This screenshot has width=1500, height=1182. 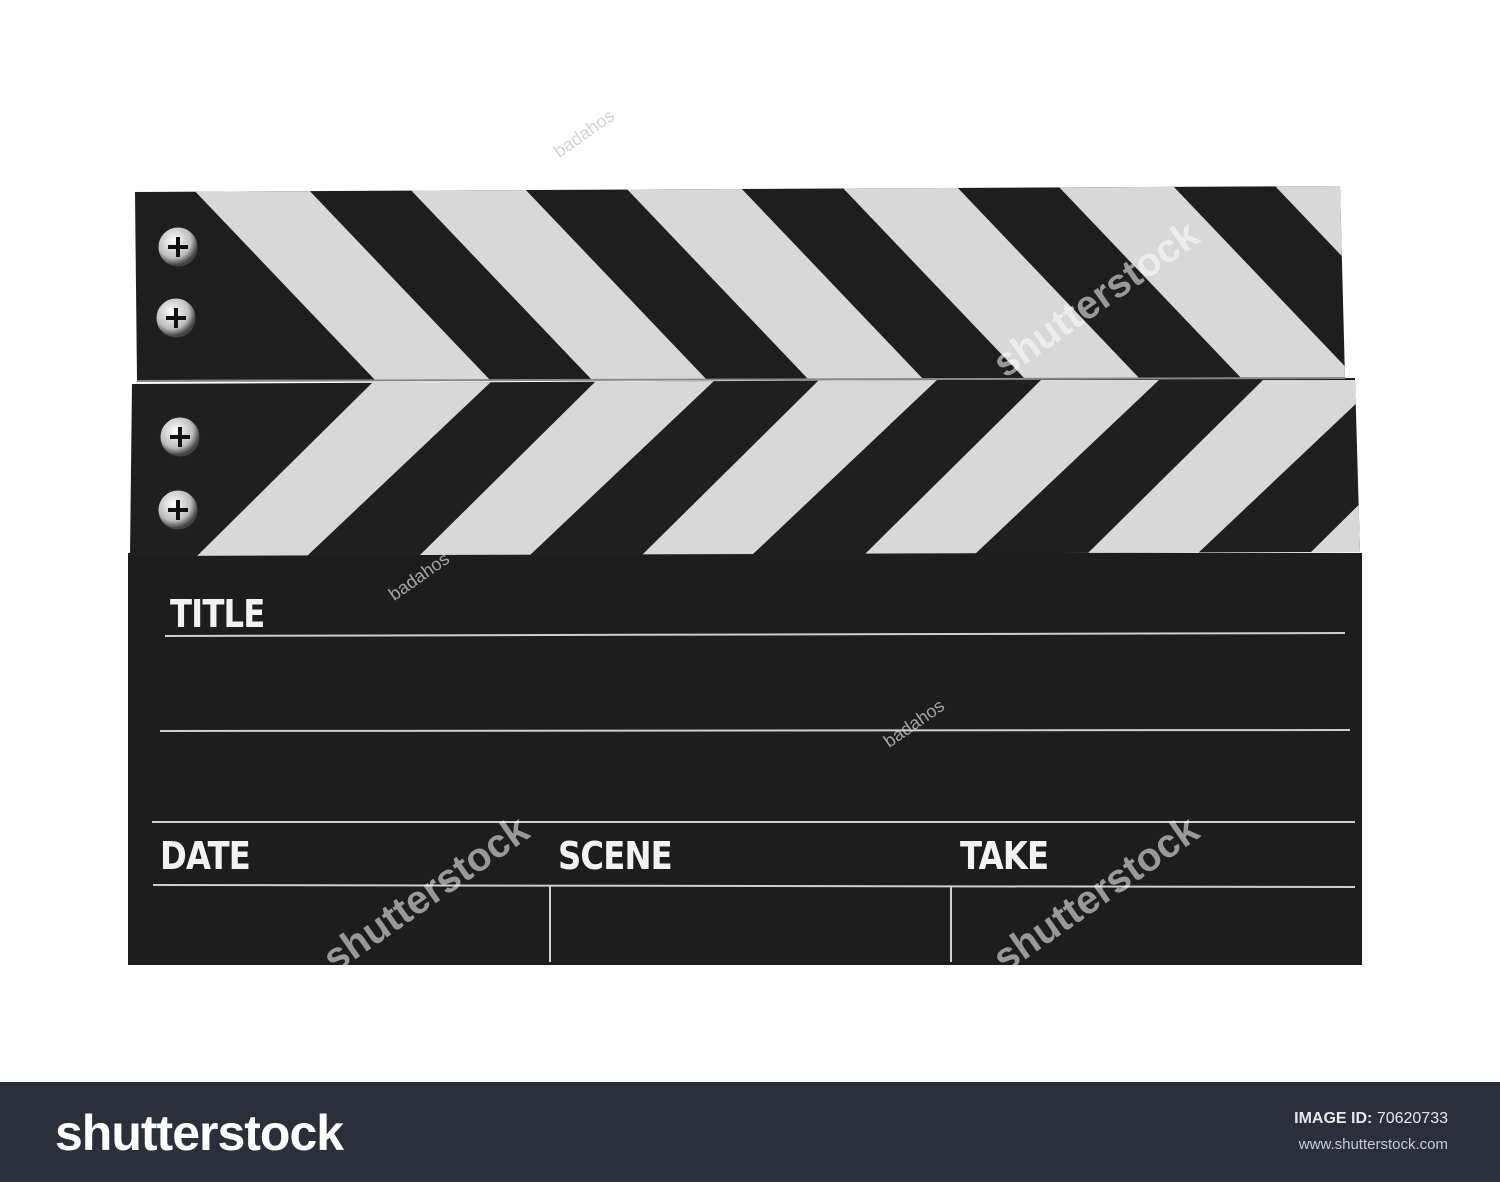 What do you see at coordinates (217, 614) in the screenshot?
I see `title-label: TITLE` at bounding box center [217, 614].